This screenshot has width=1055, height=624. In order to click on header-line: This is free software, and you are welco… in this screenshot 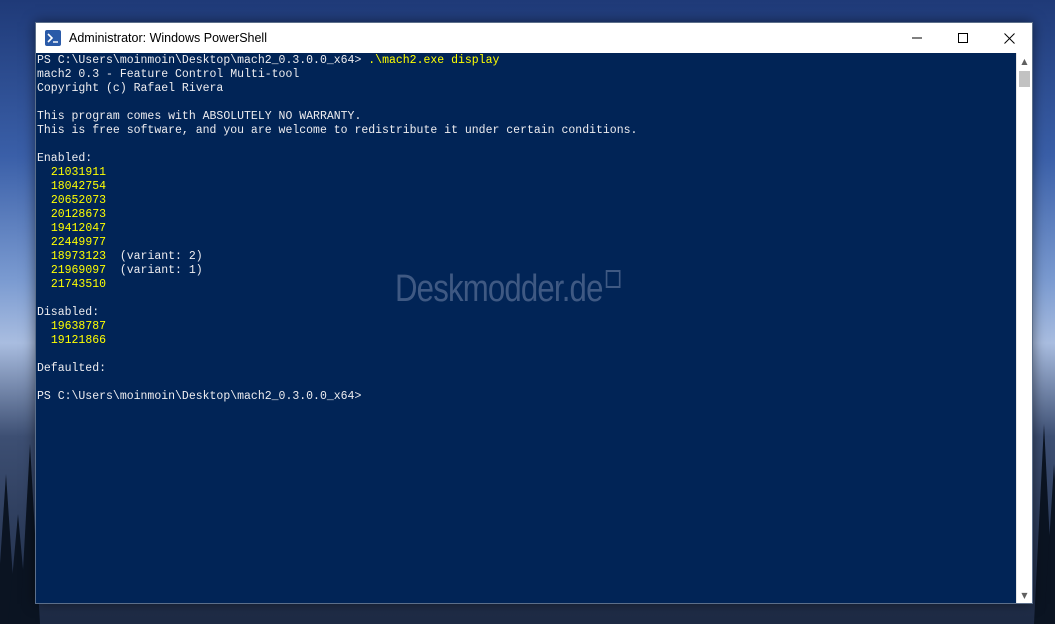, I will do `click(337, 130)`.